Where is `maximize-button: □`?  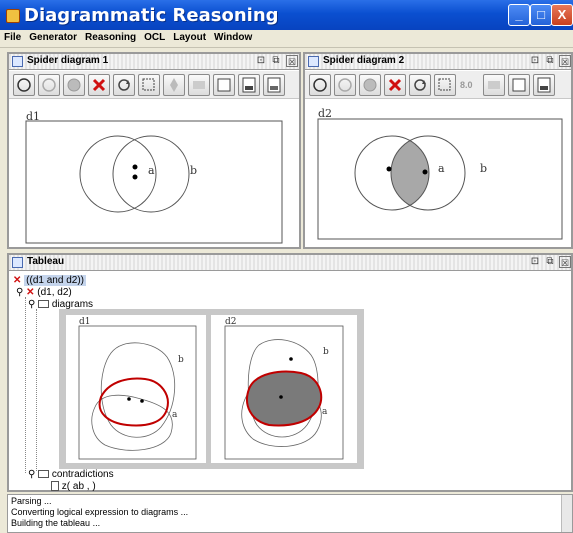
maximize-button: □ is located at coordinates (541, 15).